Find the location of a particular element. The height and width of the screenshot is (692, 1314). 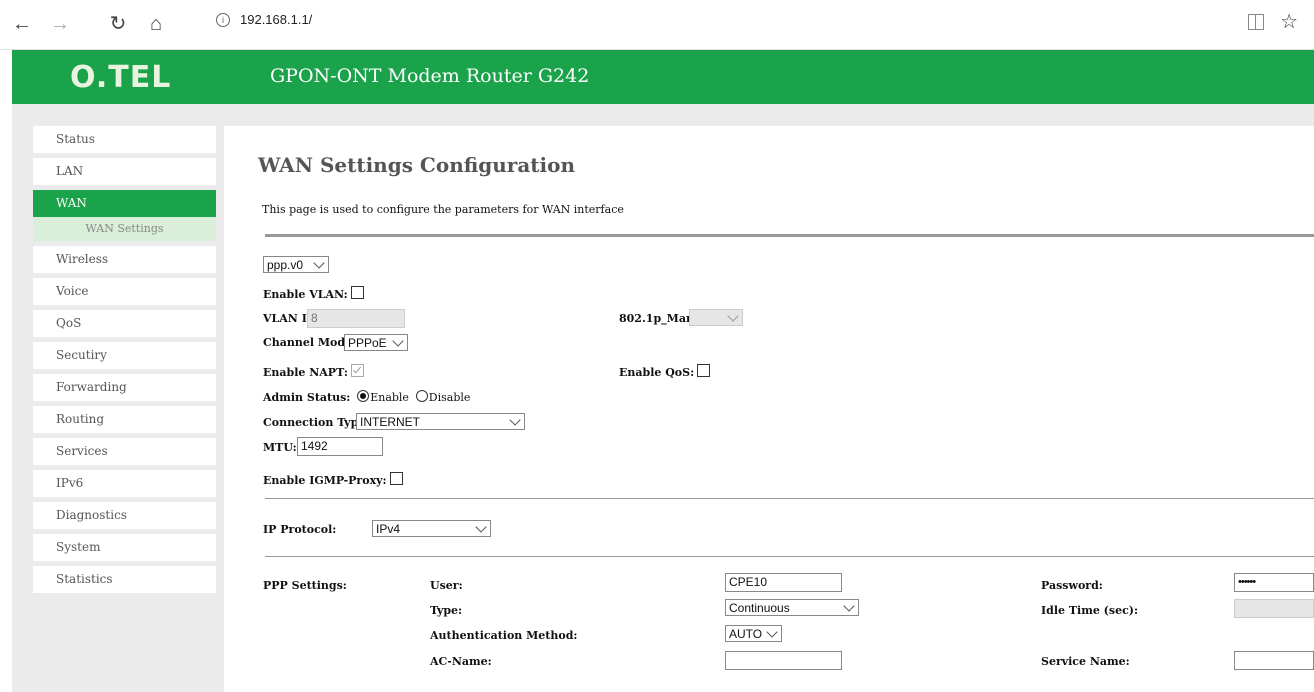

sidebar-item-system: System is located at coordinates (124, 547).